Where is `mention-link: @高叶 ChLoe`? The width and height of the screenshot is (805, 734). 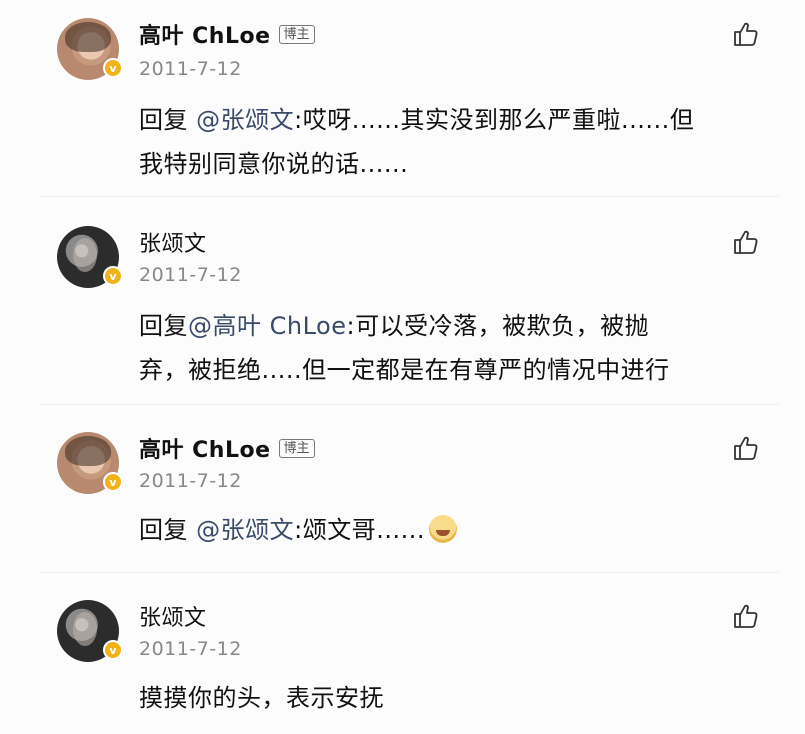
mention-link: @高叶 ChLoe is located at coordinates (267, 326).